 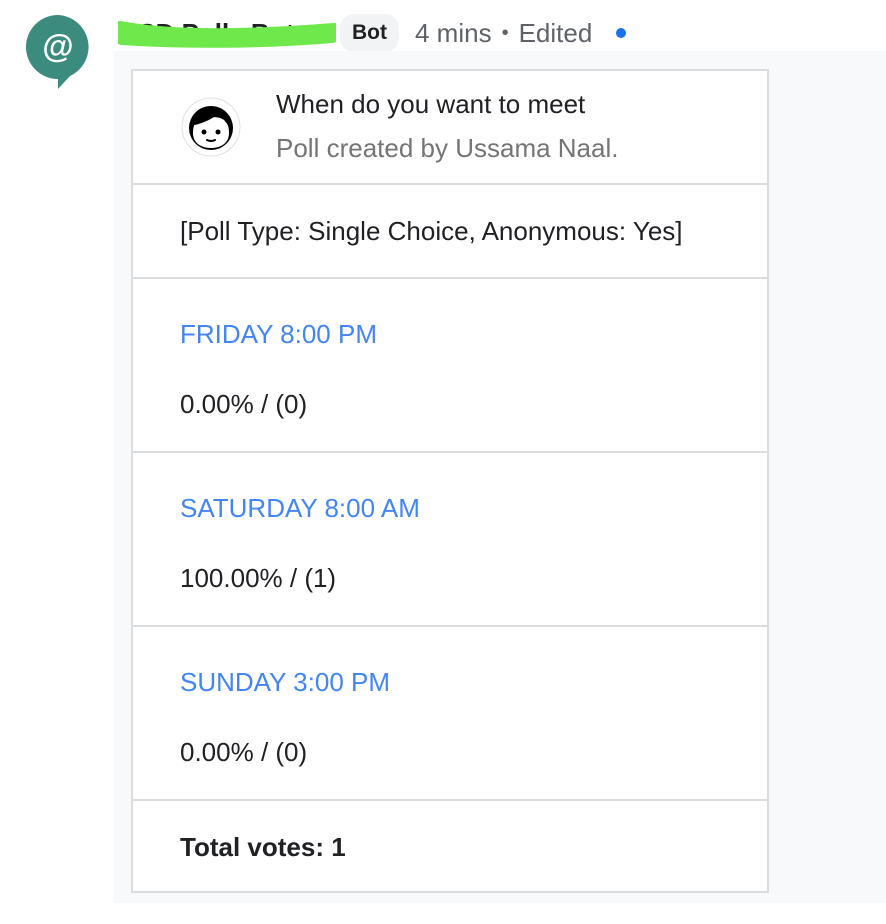 I want to click on bot-avatar-at-icon: @, so click(x=58, y=52).